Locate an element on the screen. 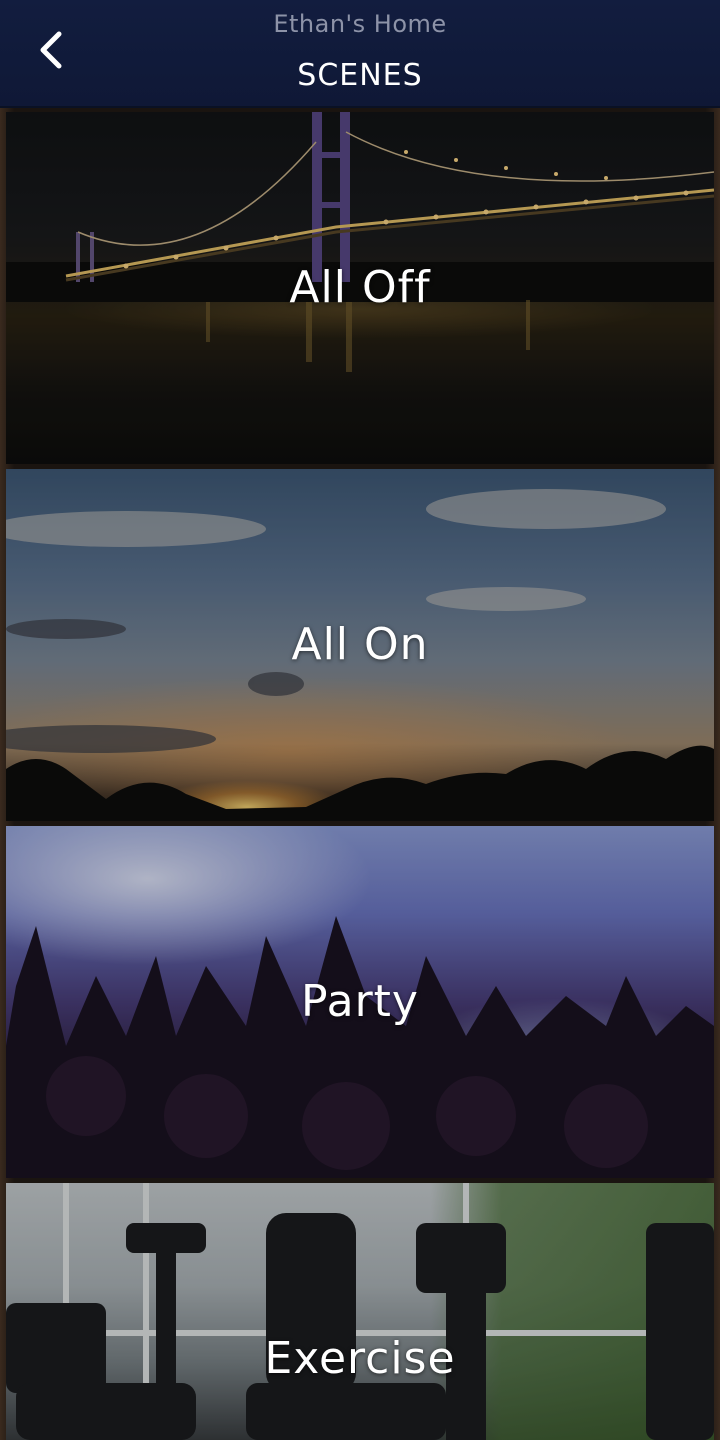  home-name: Ethan's Home is located at coordinates (360, 24).